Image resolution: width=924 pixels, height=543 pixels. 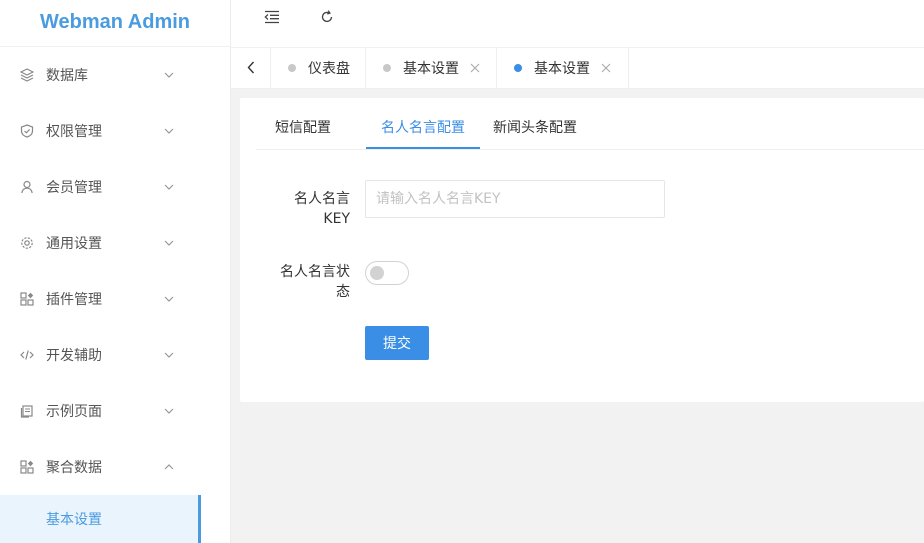 What do you see at coordinates (74, 132) in the screenshot?
I see `sidebar-item-label: 权限管理` at bounding box center [74, 132].